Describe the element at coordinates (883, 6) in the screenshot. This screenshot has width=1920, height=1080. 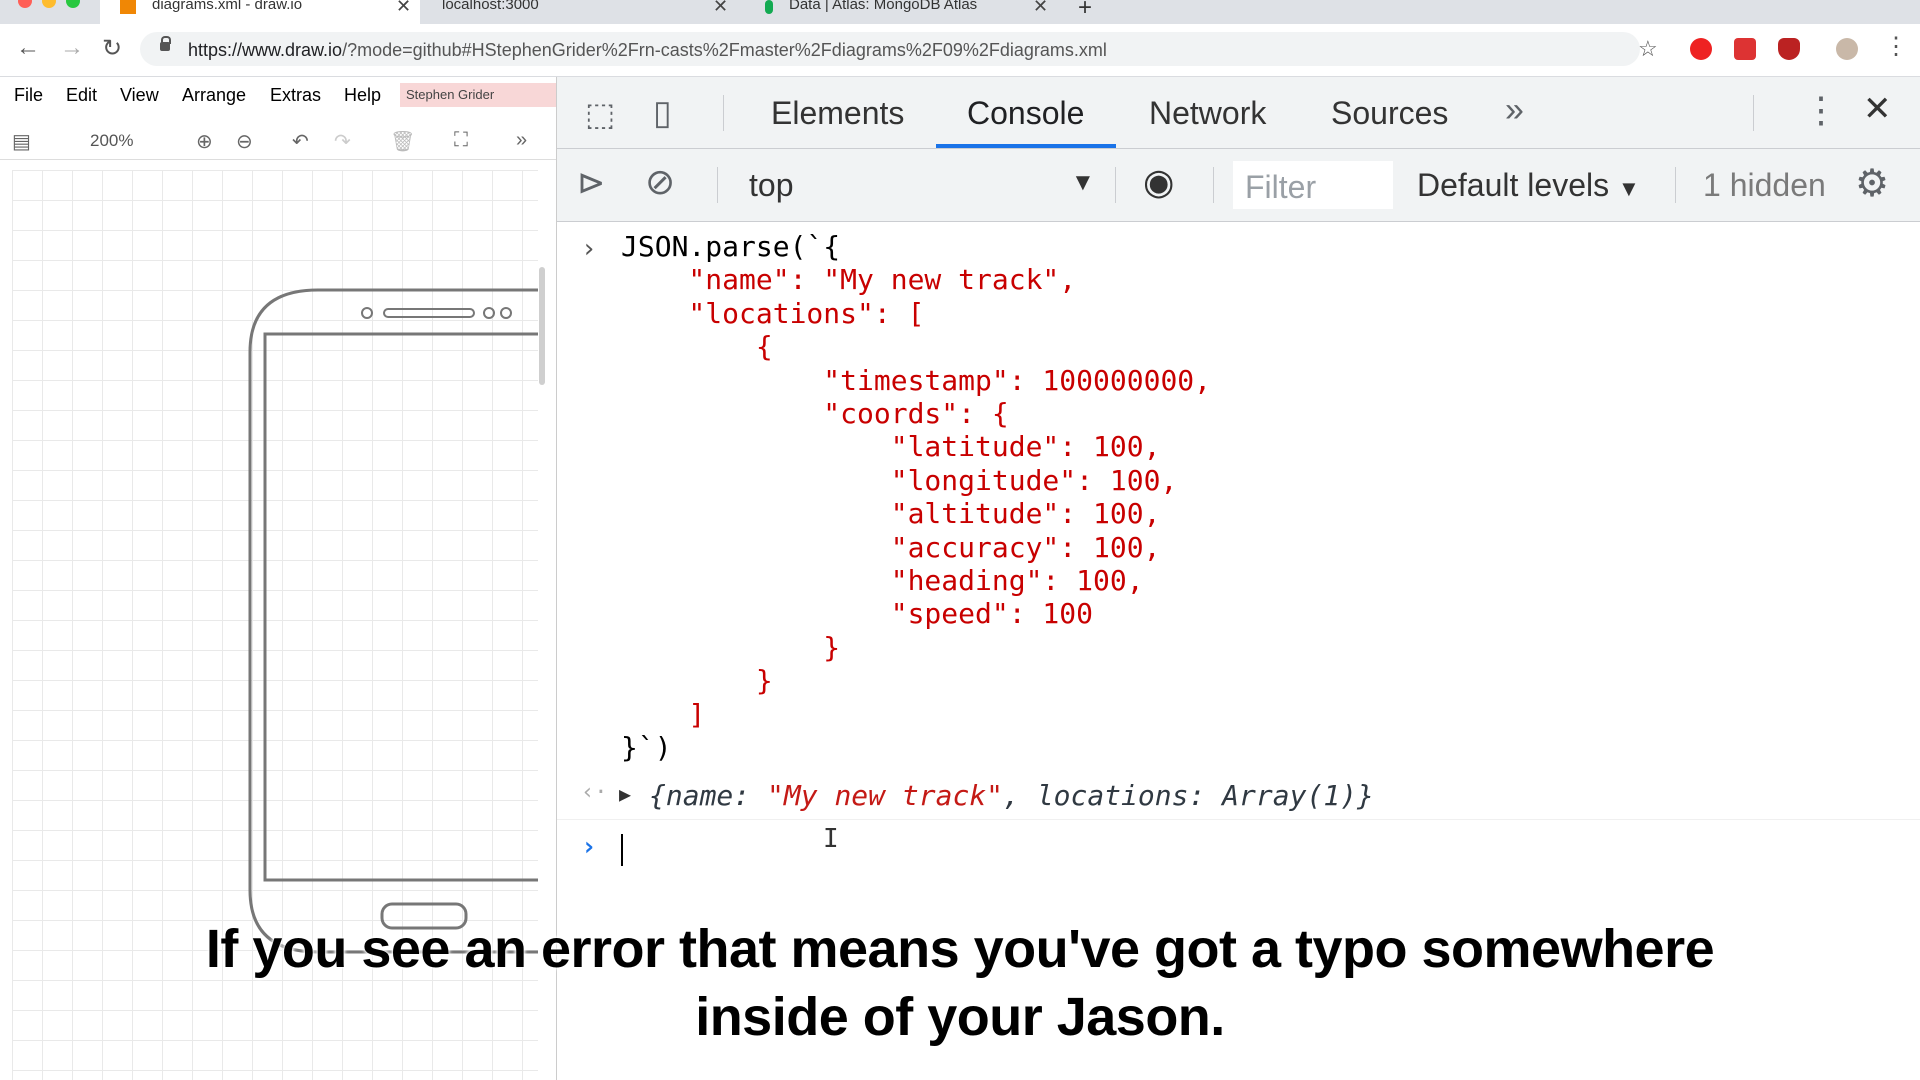
I see `tab-title: Data | Atlas: MongoDB Atlas` at that location.